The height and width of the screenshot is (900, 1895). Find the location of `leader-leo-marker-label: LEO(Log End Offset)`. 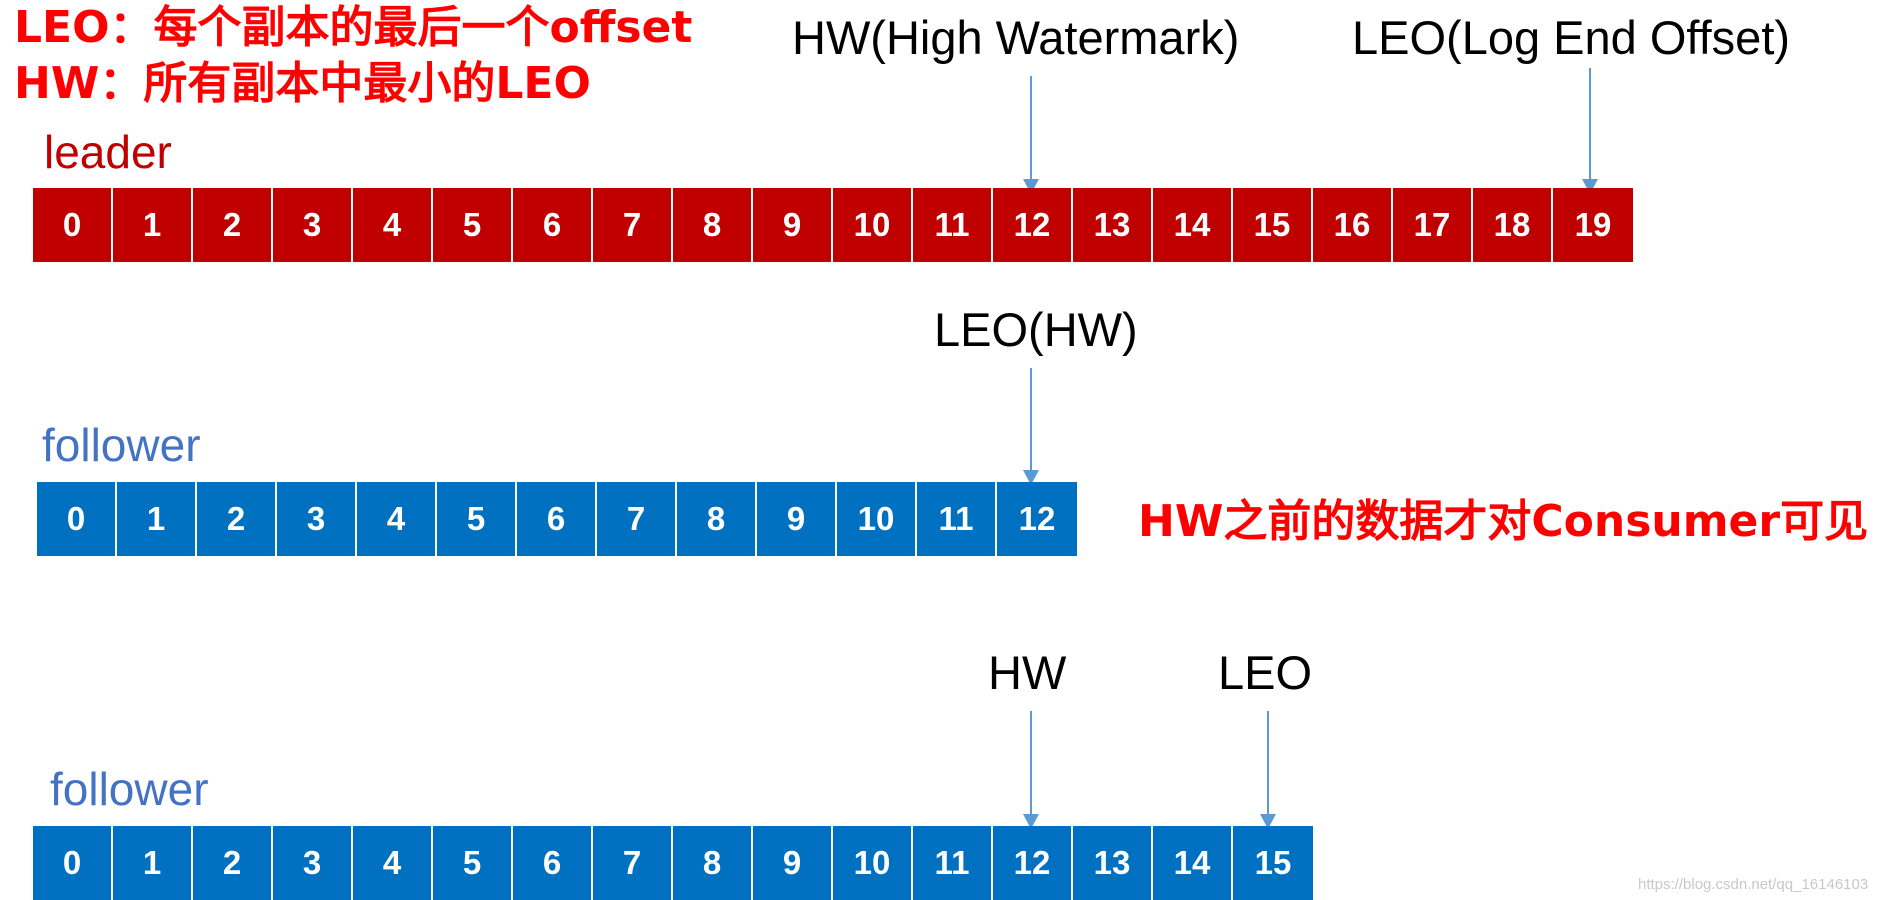

leader-leo-marker-label: LEO(Log End Offset) is located at coordinates (1571, 37).